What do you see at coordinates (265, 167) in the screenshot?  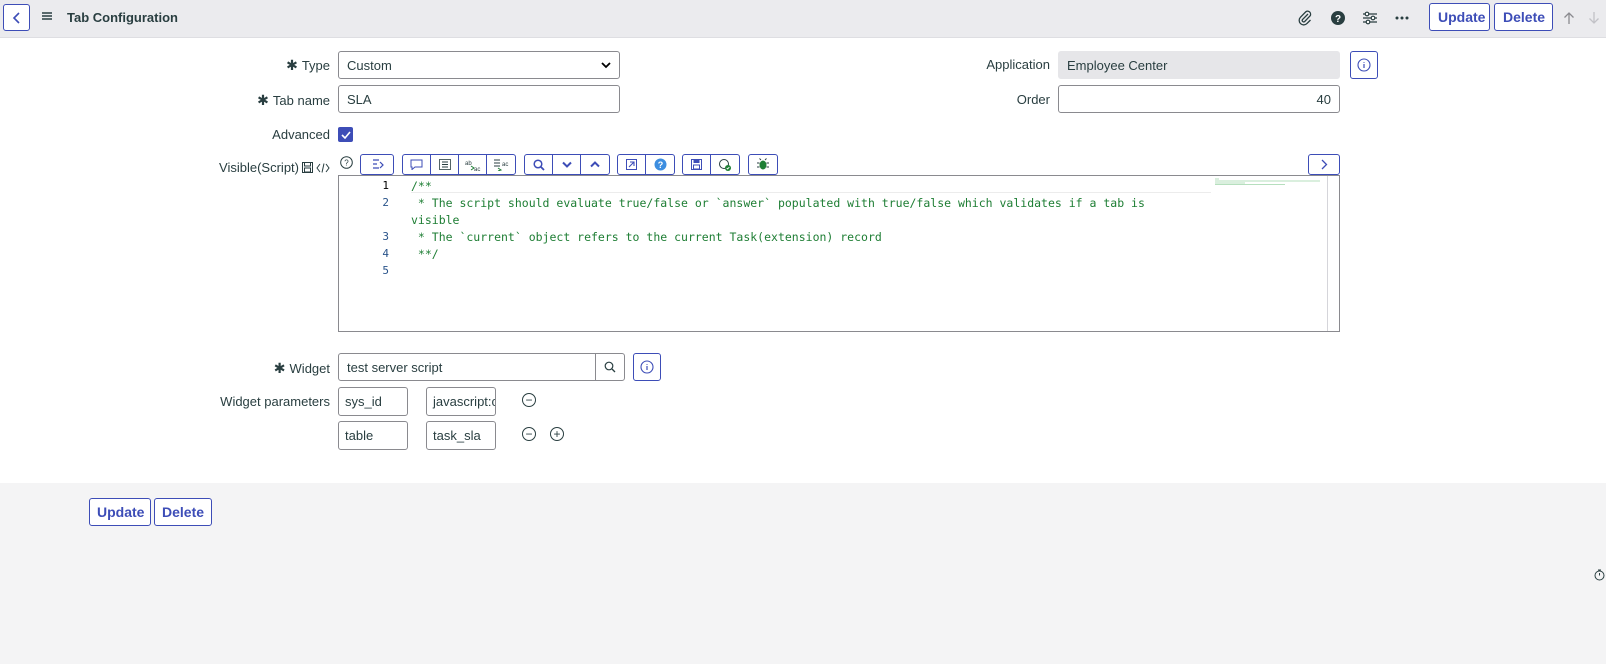 I see `visible-script-label: Visible(Script)` at bounding box center [265, 167].